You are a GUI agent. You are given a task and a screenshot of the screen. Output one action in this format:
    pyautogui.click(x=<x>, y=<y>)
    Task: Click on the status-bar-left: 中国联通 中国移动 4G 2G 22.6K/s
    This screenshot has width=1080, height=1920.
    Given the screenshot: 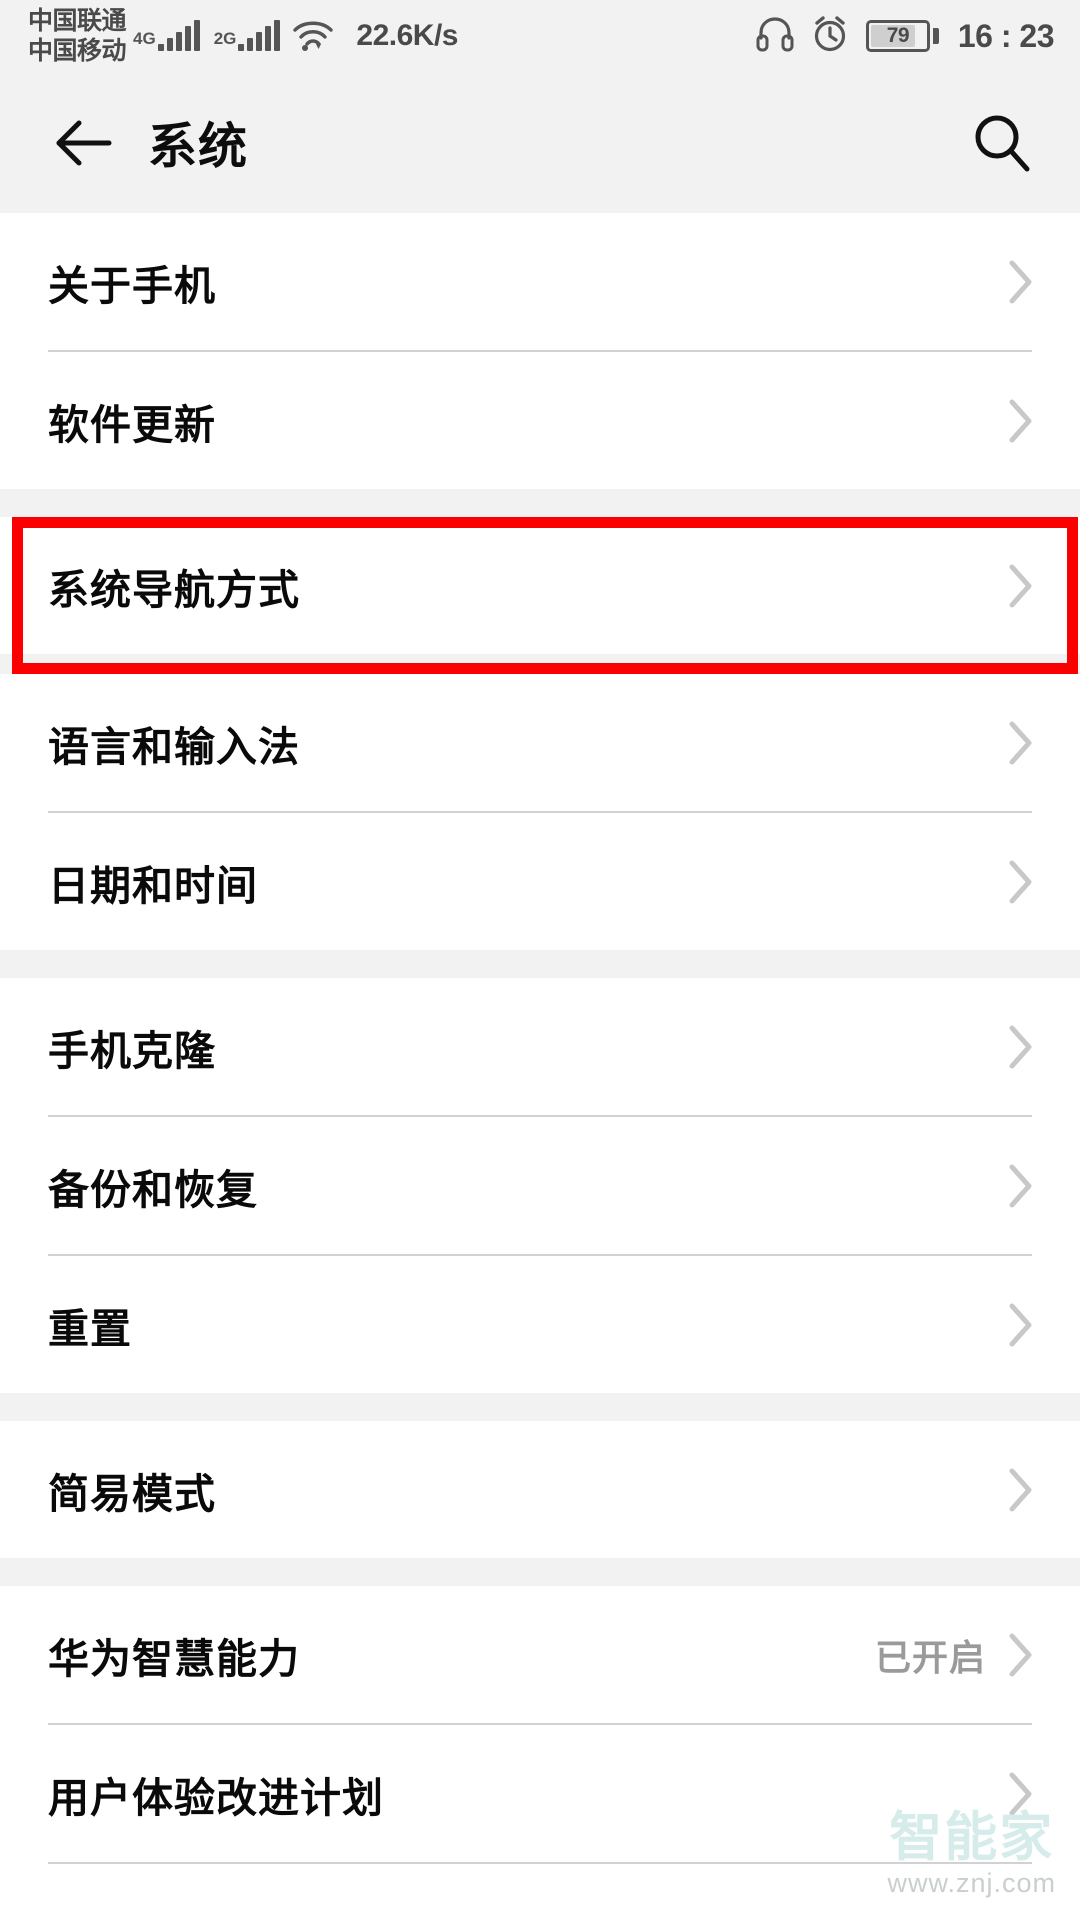 What is the action you would take?
    pyautogui.click(x=243, y=36)
    